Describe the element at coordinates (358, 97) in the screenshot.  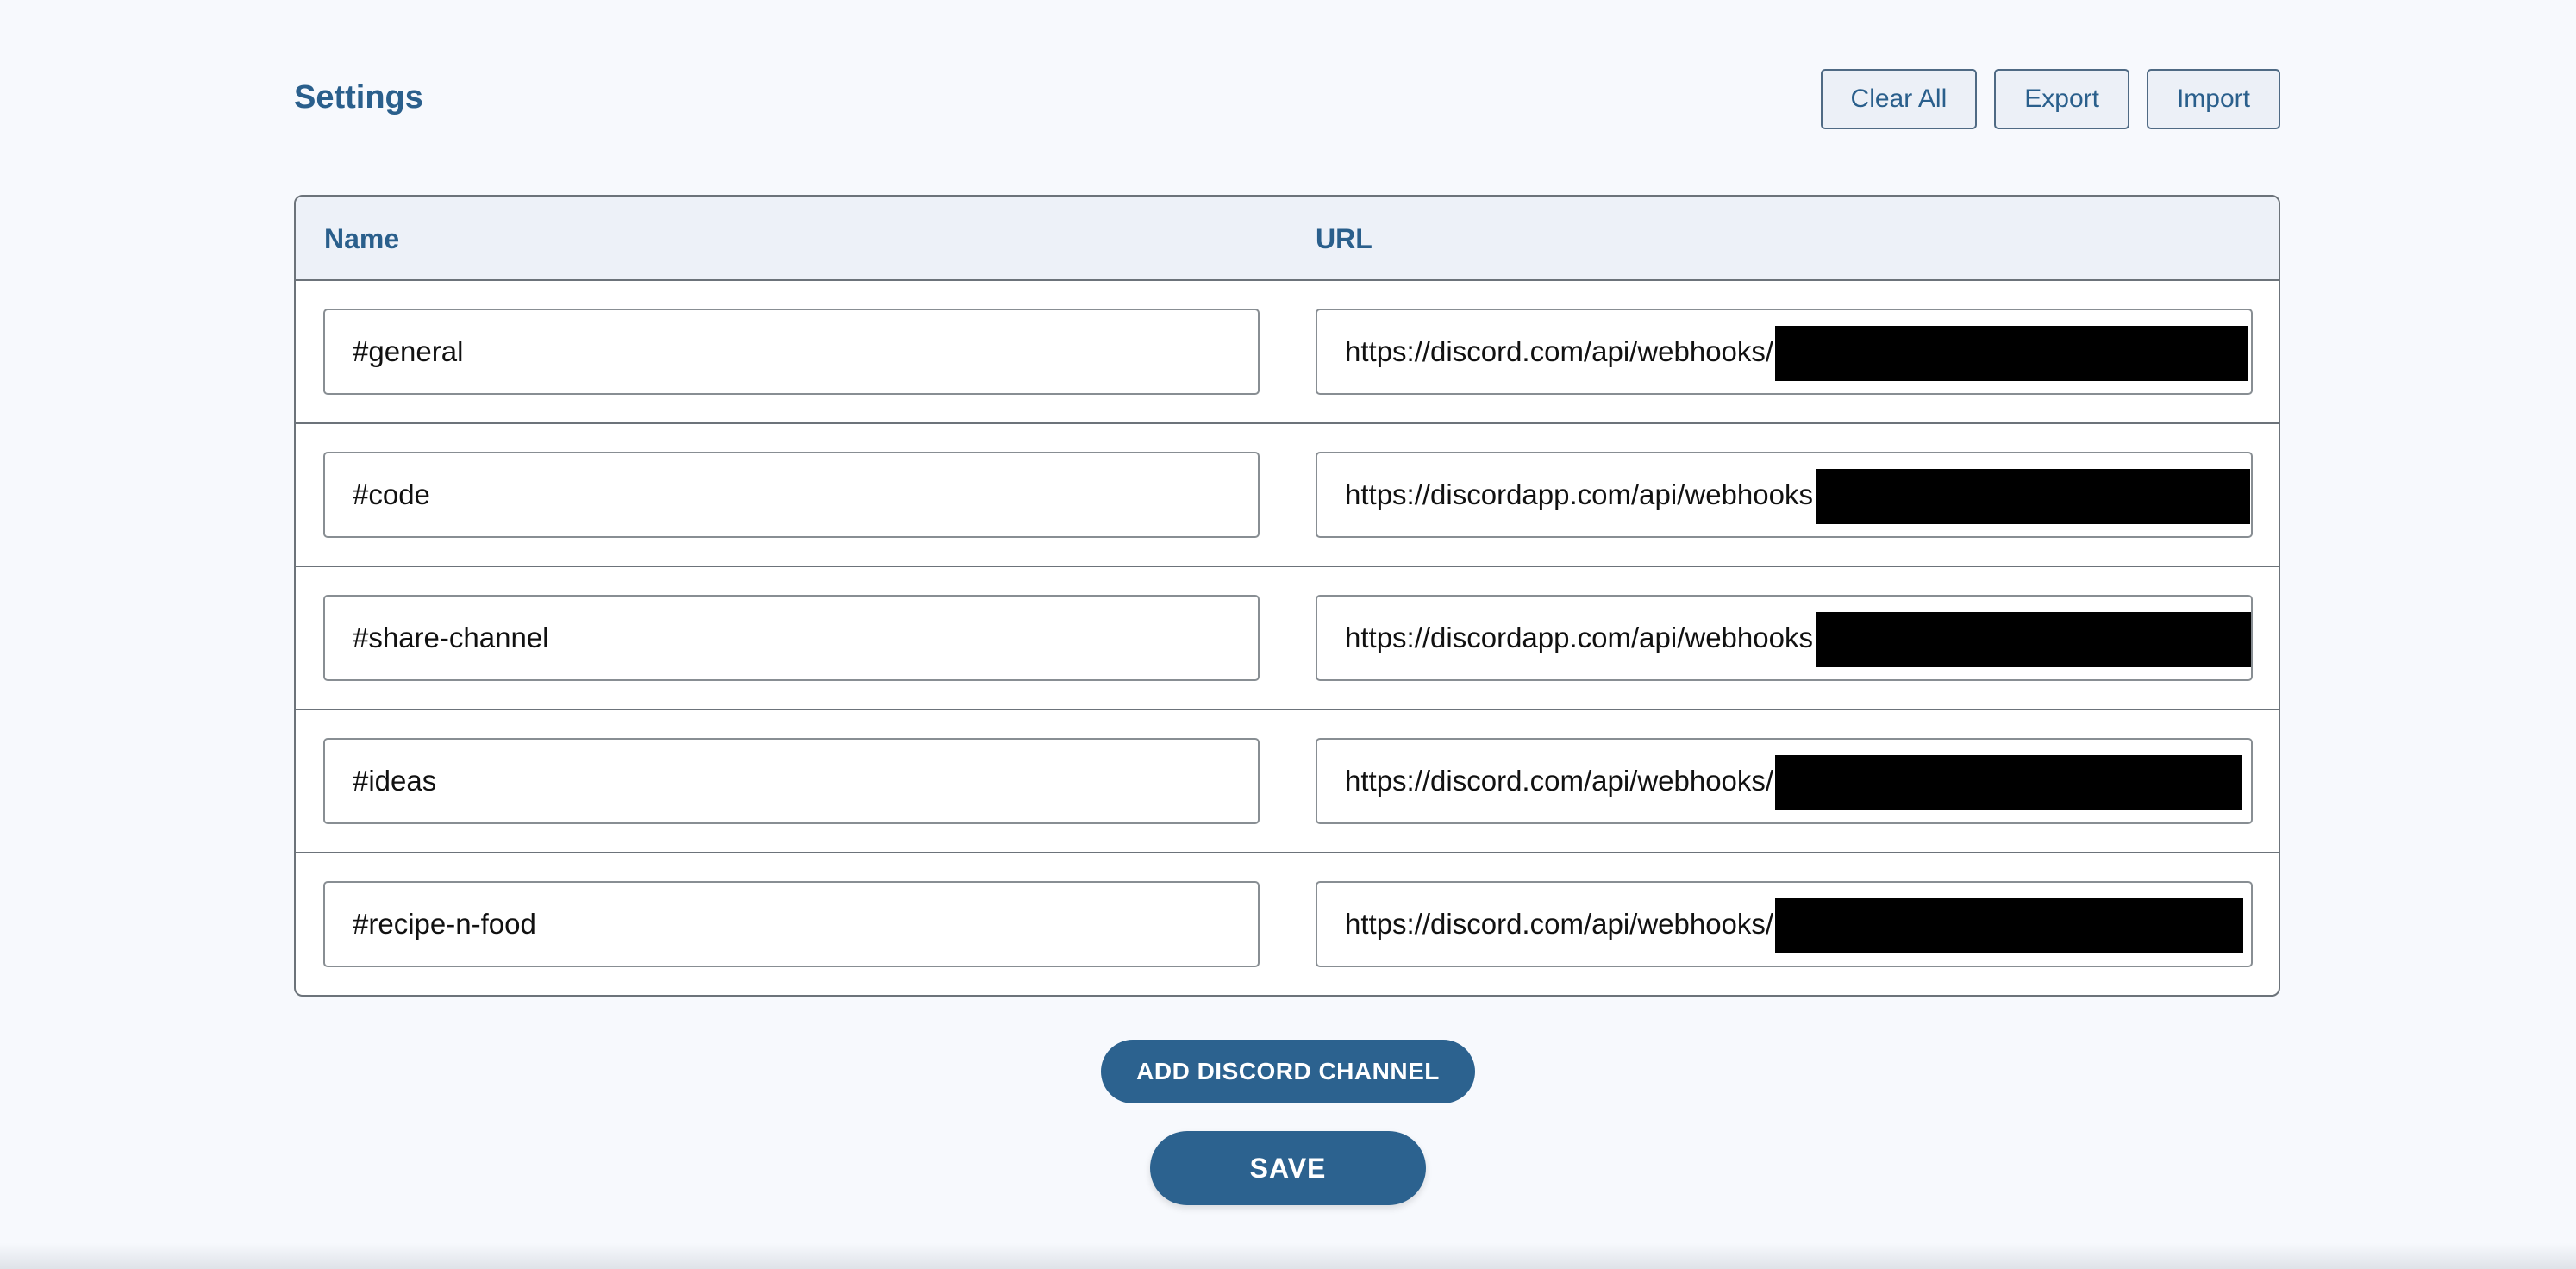
I see `page-title: Settings` at that location.